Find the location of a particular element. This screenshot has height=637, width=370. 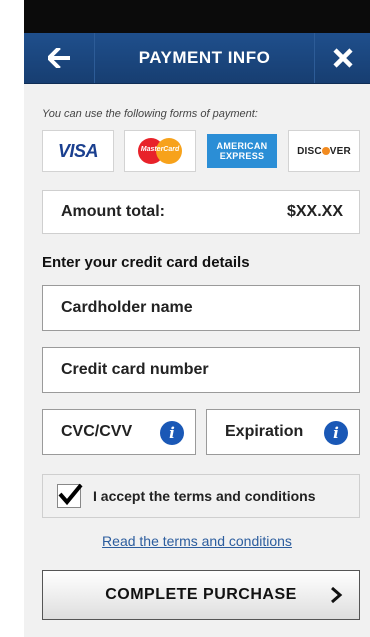

card-details-heading: Enter your credit card details is located at coordinates (146, 262).